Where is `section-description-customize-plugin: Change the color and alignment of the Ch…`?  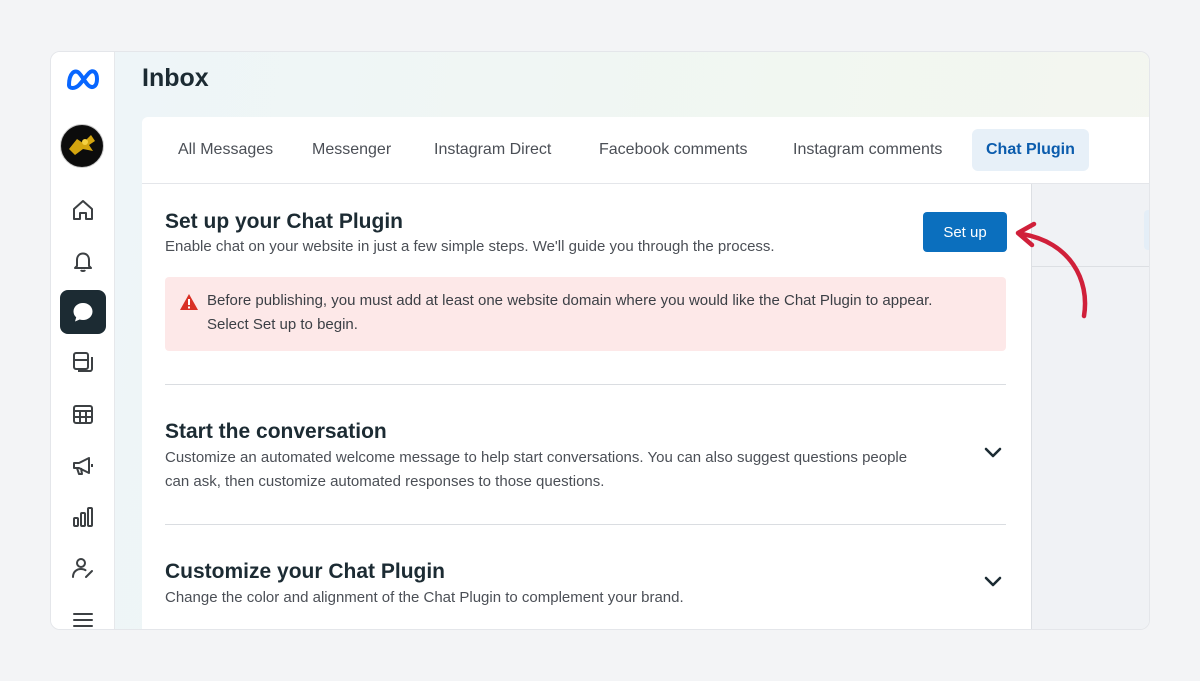
section-description-customize-plugin: Change the color and alignment of the Ch… is located at coordinates (424, 597).